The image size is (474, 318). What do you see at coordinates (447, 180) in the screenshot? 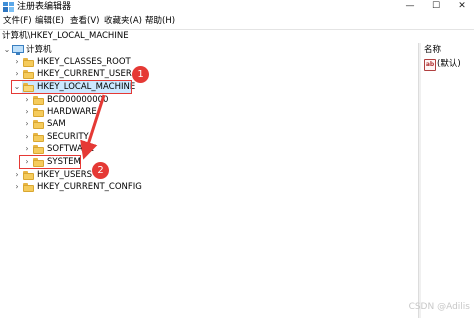
I see `values-pane: 名称 ab (默认)` at bounding box center [447, 180].